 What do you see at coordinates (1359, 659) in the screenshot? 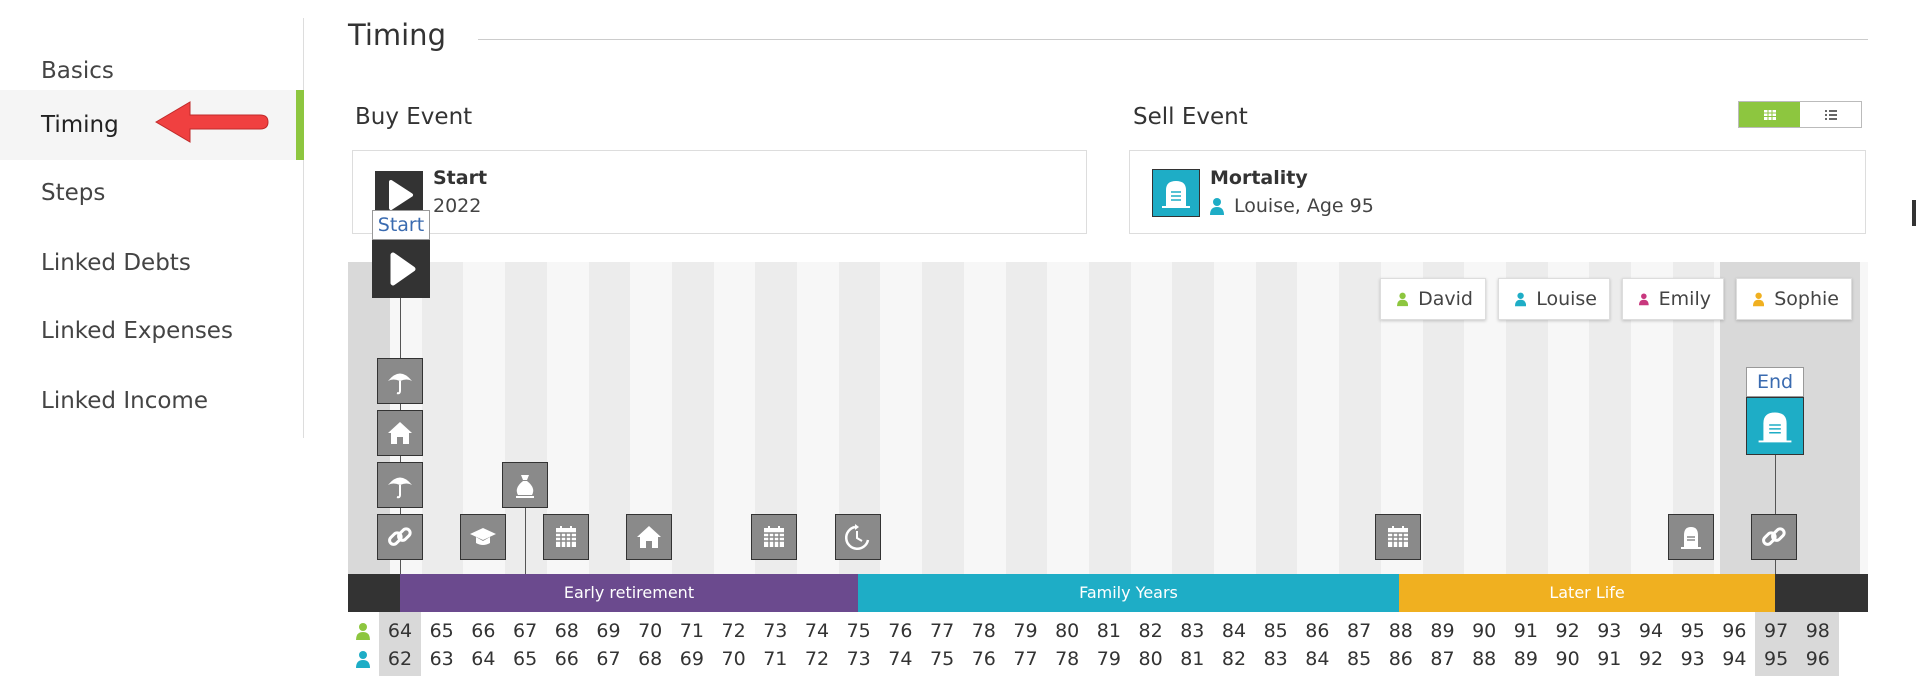
I see `age-louise: 85` at bounding box center [1359, 659].